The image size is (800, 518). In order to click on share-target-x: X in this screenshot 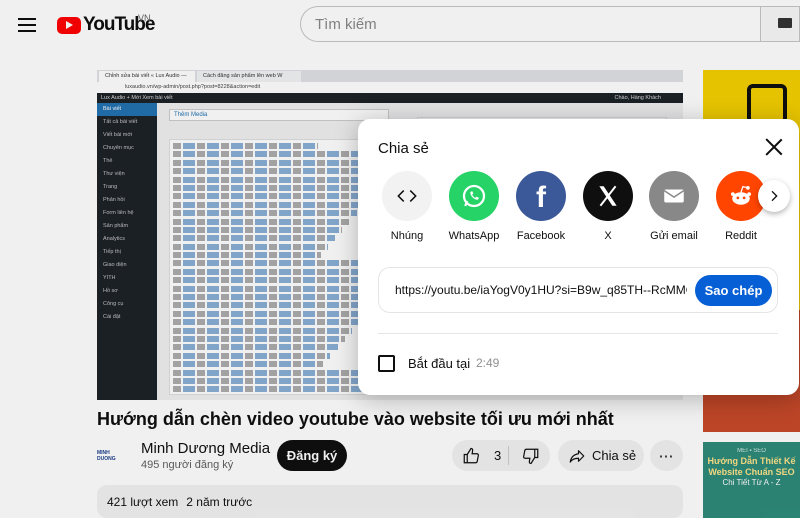, I will do `click(608, 206)`.